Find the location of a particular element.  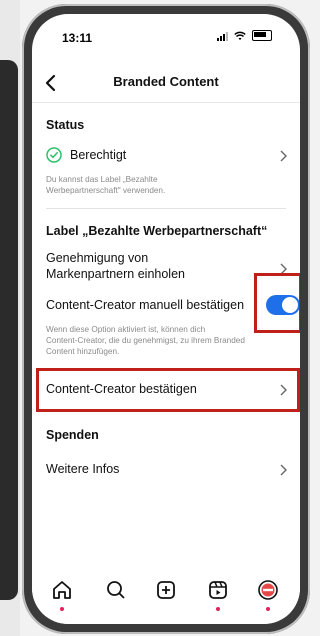

reels-notification-dot is located at coordinates (218, 609).